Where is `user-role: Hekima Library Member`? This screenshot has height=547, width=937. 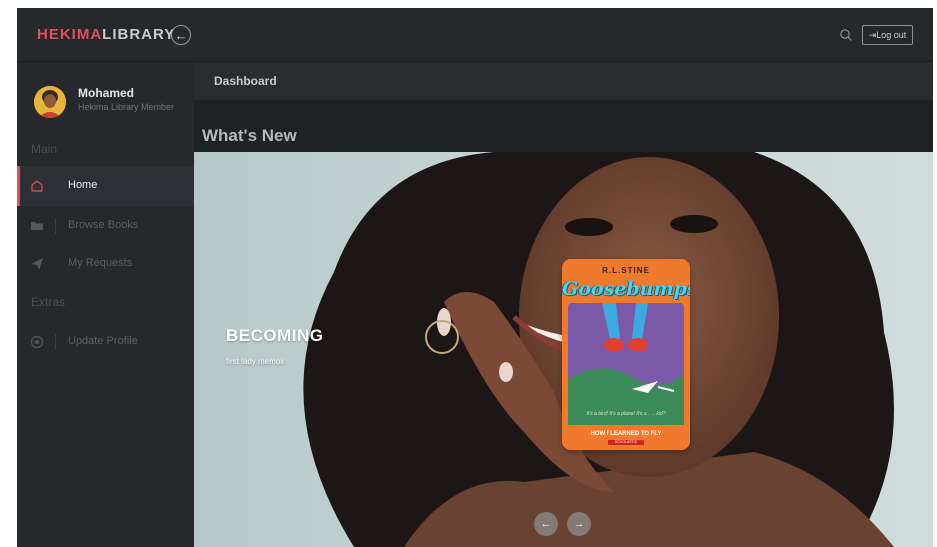
user-role: Hekima Library Member is located at coordinates (126, 107).